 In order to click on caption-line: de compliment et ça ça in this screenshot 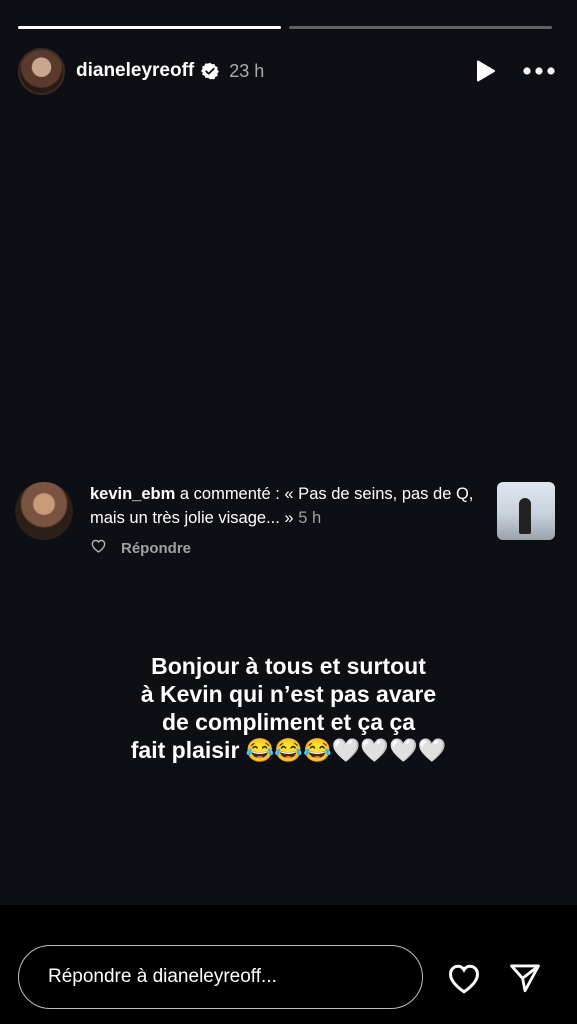, I will do `click(288, 722)`.